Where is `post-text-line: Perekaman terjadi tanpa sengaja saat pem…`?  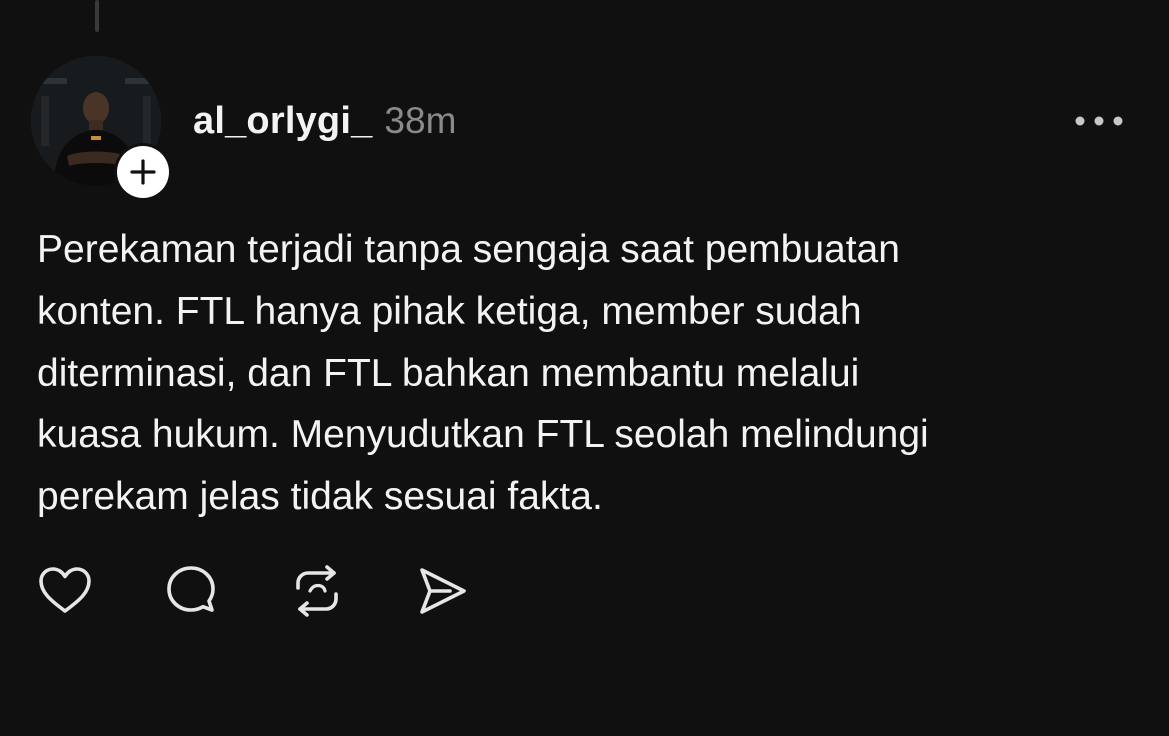 post-text-line: Perekaman terjadi tanpa sengaja saat pem… is located at coordinates (468, 249).